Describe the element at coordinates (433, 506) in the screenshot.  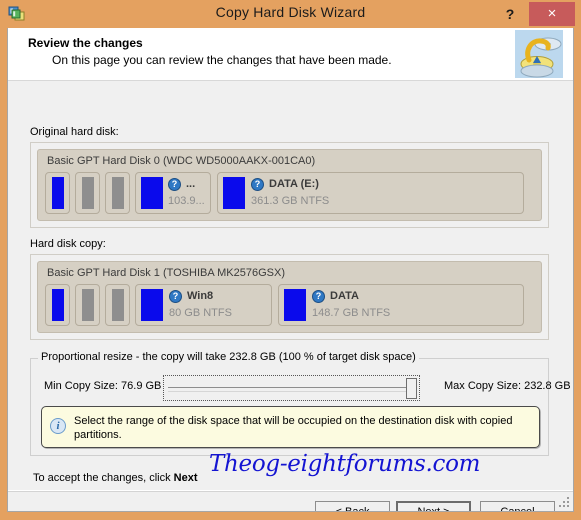
I see `next-button: Next >` at that location.